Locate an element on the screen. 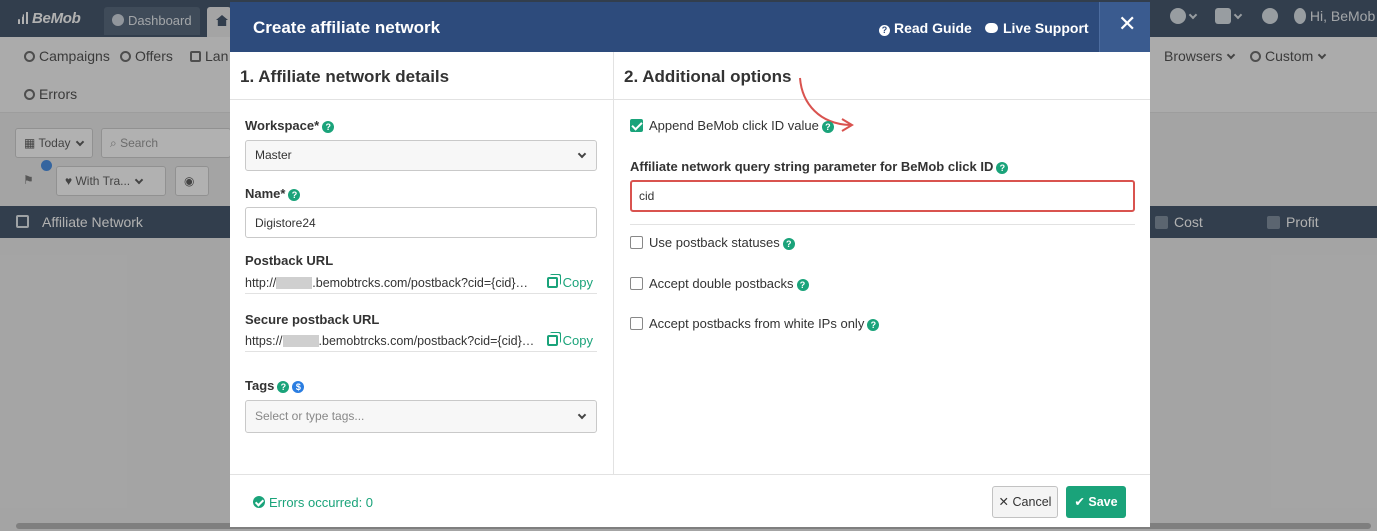 This screenshot has width=1377, height=531. check-circle-icon is located at coordinates (259, 502).